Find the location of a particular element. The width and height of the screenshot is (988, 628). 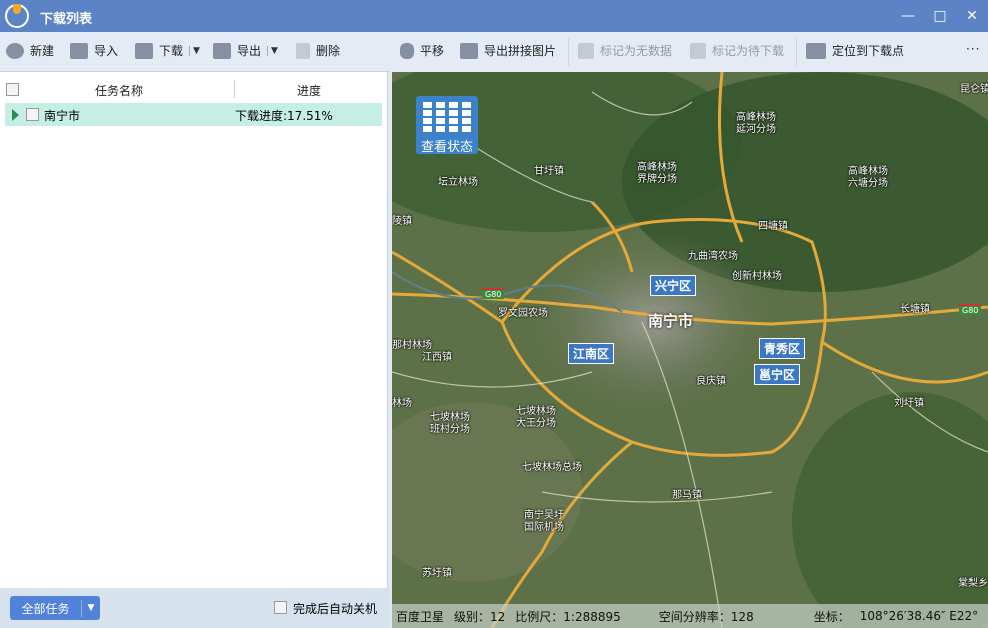

column-divider is located at coordinates (234, 89).